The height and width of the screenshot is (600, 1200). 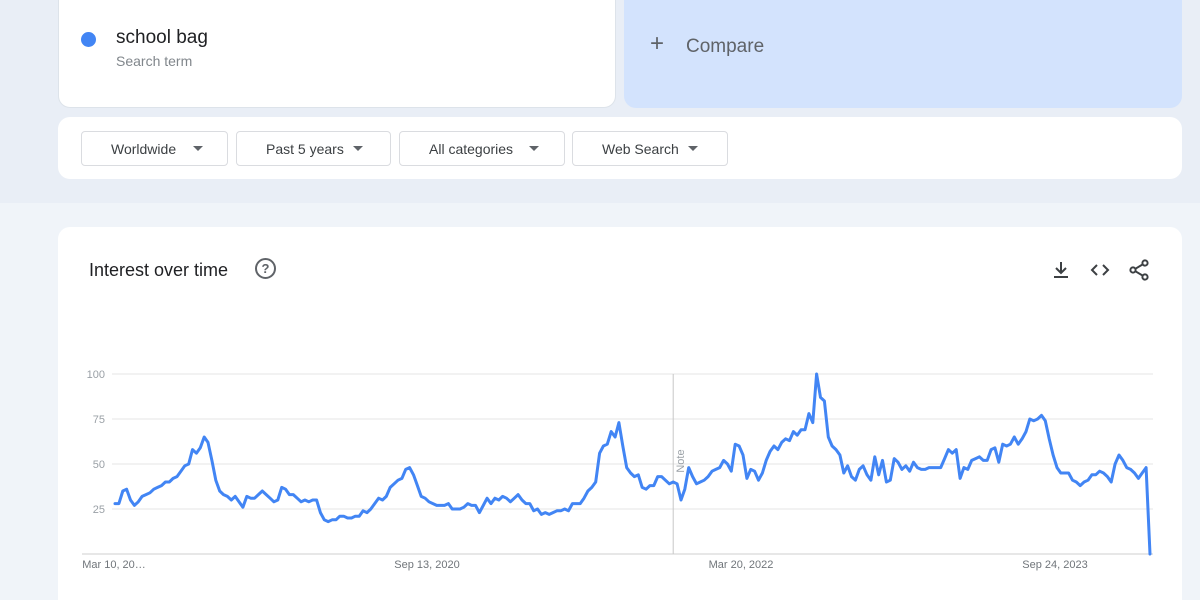 What do you see at coordinates (1061, 270) in the screenshot?
I see `download-icon` at bounding box center [1061, 270].